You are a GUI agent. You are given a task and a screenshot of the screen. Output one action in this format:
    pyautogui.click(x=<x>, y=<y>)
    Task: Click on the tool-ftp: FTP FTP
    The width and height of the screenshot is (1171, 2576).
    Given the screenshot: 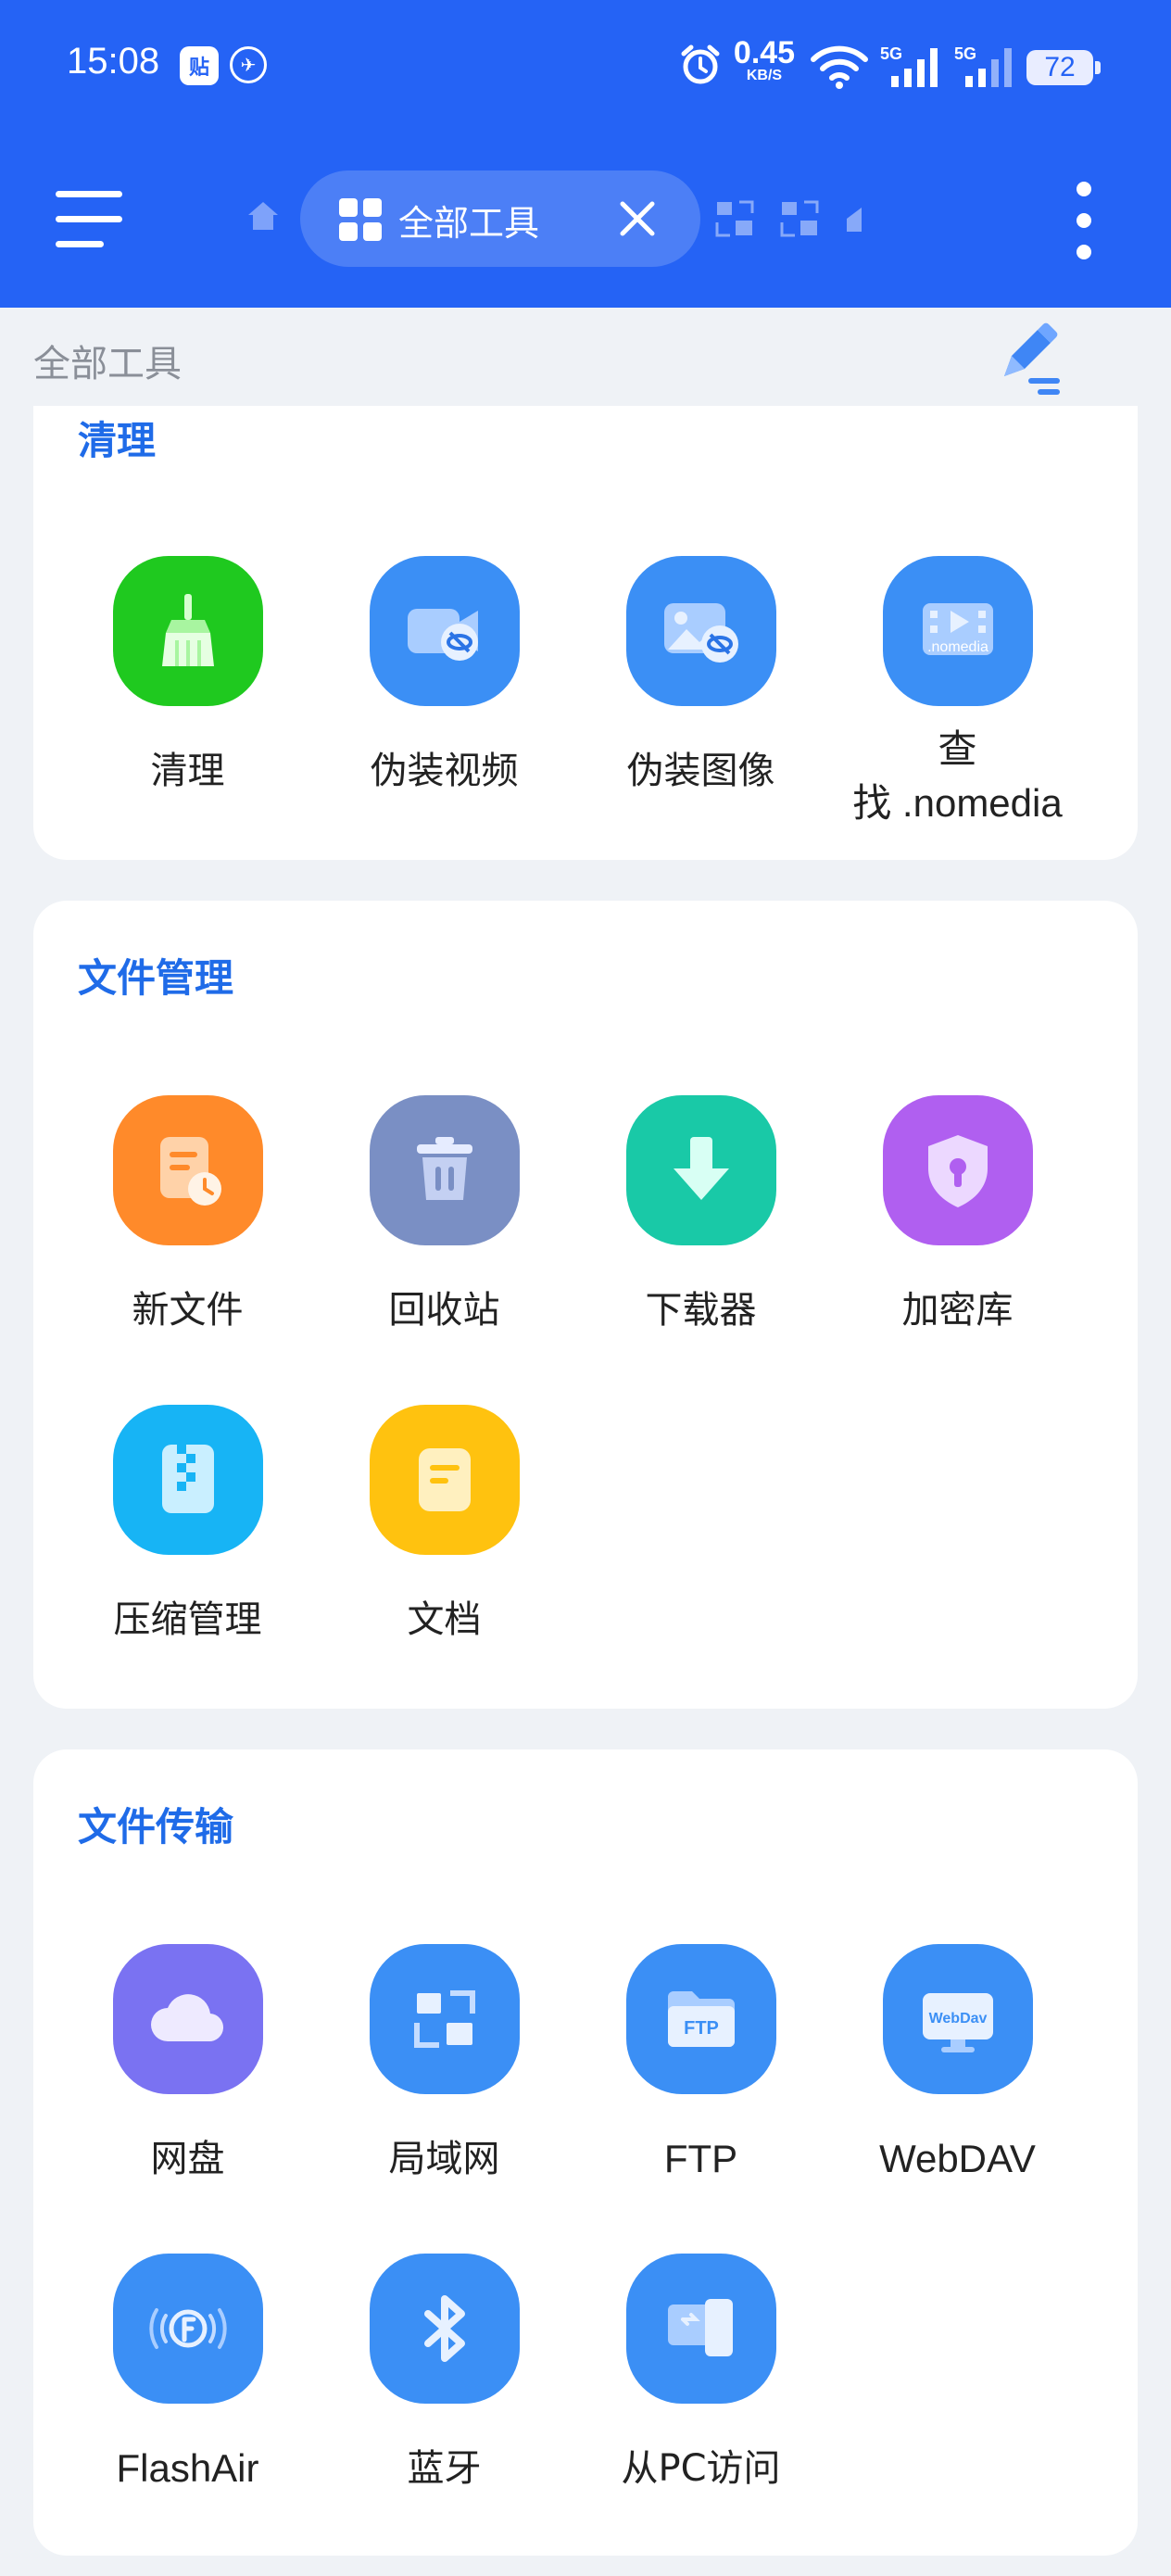 What is the action you would take?
    pyautogui.click(x=701, y=2065)
    